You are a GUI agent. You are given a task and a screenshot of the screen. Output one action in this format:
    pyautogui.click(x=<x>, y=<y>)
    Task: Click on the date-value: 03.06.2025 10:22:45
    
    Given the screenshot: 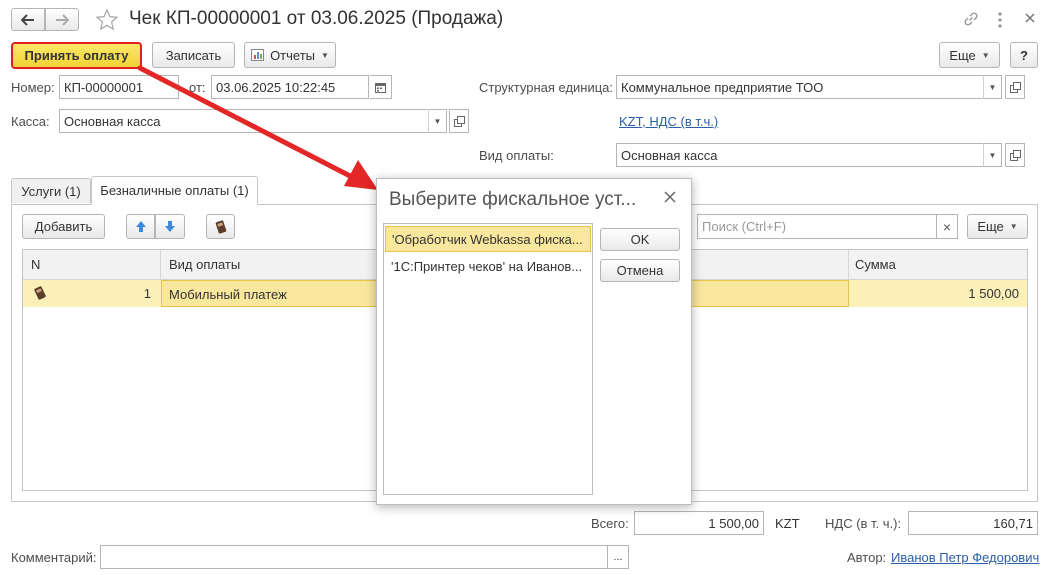 What is the action you would take?
    pyautogui.click(x=276, y=87)
    